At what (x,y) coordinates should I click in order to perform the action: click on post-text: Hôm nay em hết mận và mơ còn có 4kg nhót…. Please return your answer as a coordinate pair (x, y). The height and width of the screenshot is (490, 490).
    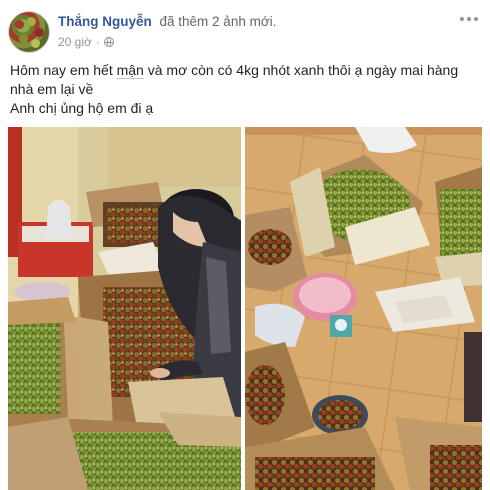
    Looking at the image, I should click on (240, 89).